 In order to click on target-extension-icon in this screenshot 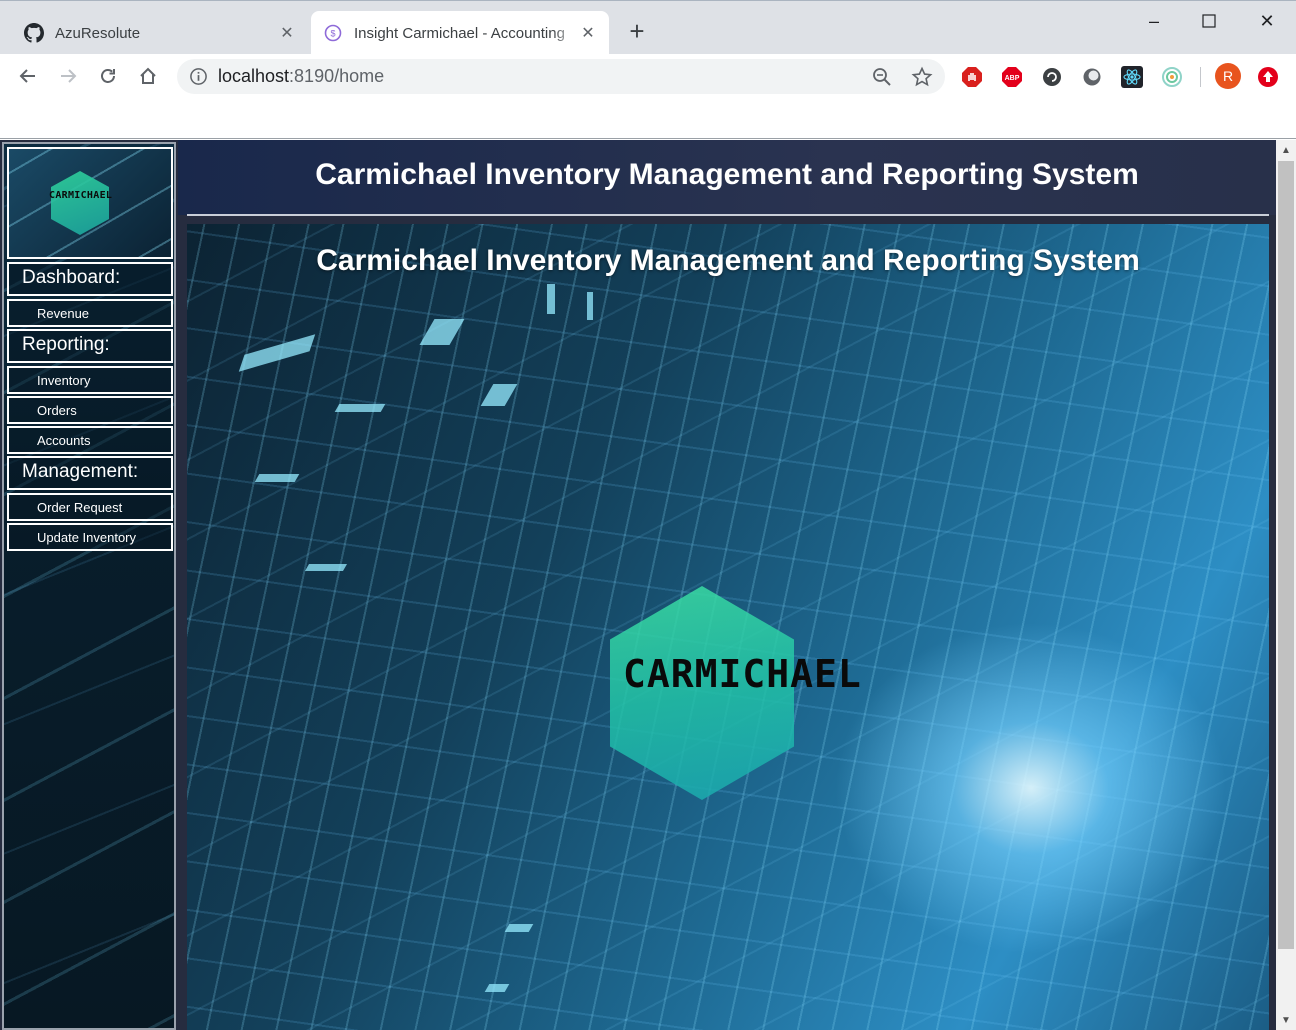, I will do `click(1172, 77)`.